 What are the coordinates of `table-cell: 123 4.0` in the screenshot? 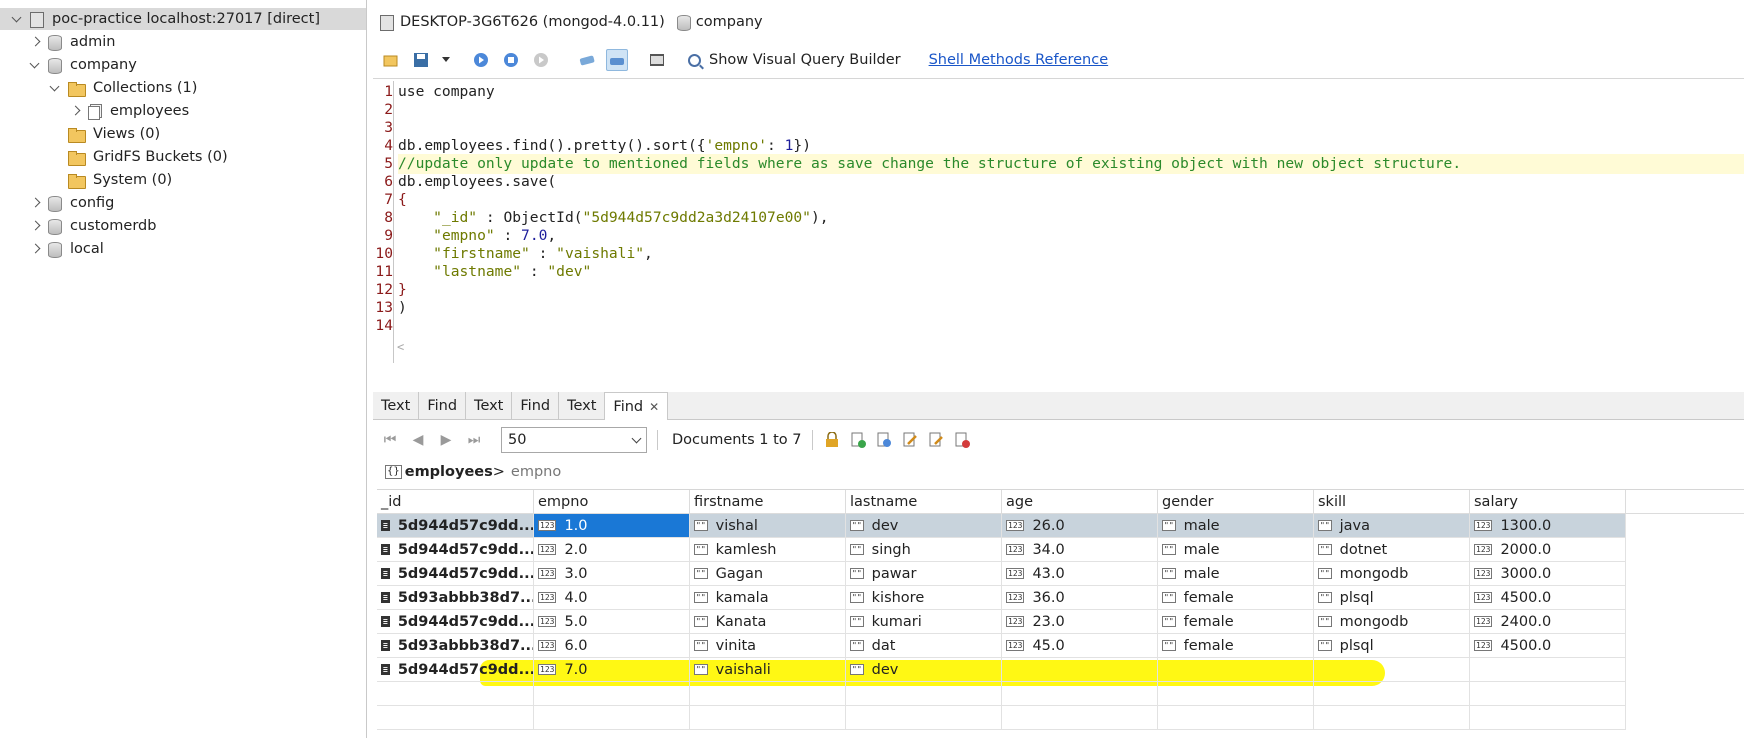 It's located at (612, 598).